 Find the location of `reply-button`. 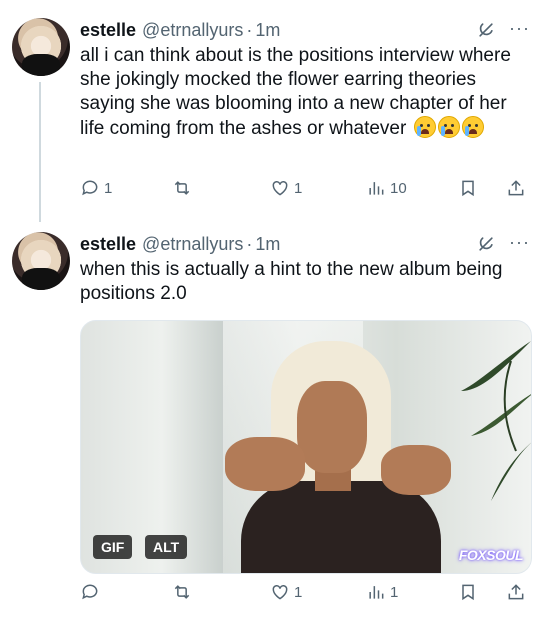

reply-button is located at coordinates (92, 592).